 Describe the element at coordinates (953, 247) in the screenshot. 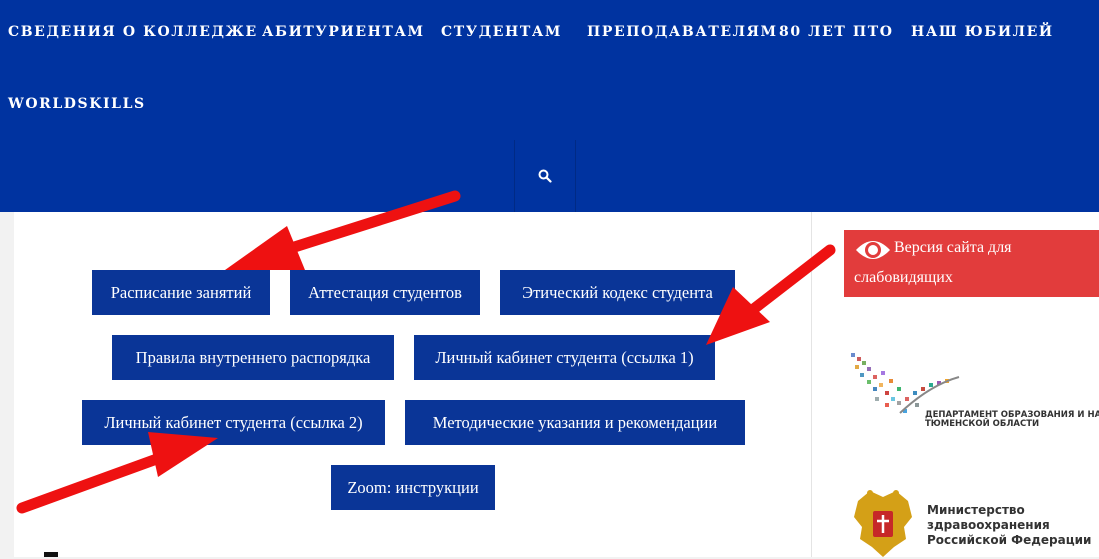

I see `visually-impaired-label-line1: Версия сайта для` at that location.